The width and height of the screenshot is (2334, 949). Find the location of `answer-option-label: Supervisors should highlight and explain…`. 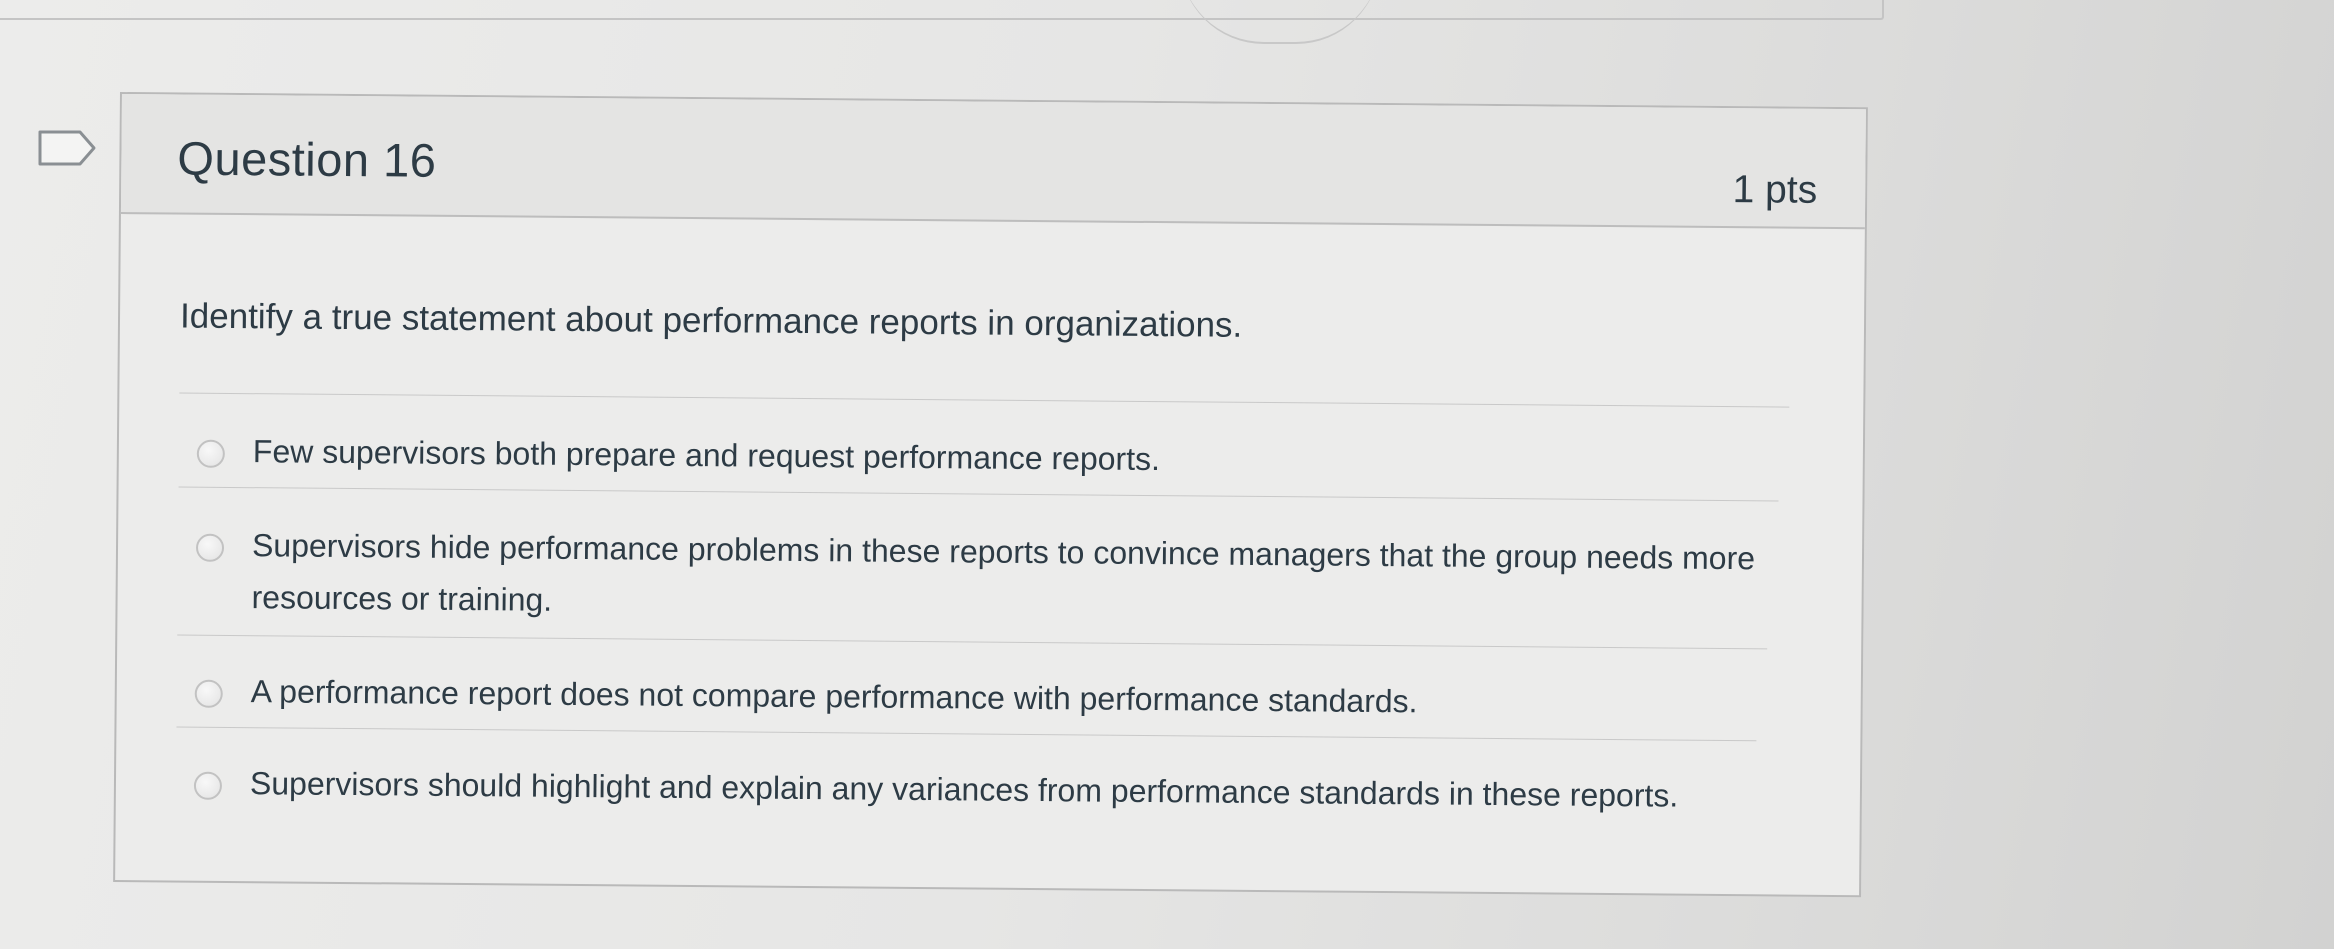

answer-option-label: Supervisors should highlight and explain… is located at coordinates (964, 789).